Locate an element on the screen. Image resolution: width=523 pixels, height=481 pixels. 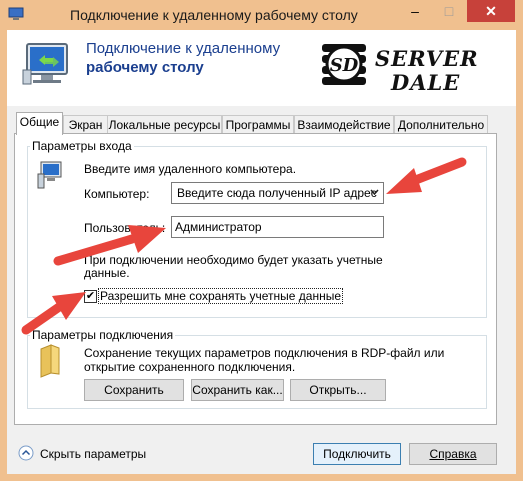
tab-display: Экран is located at coordinates (85, 124).